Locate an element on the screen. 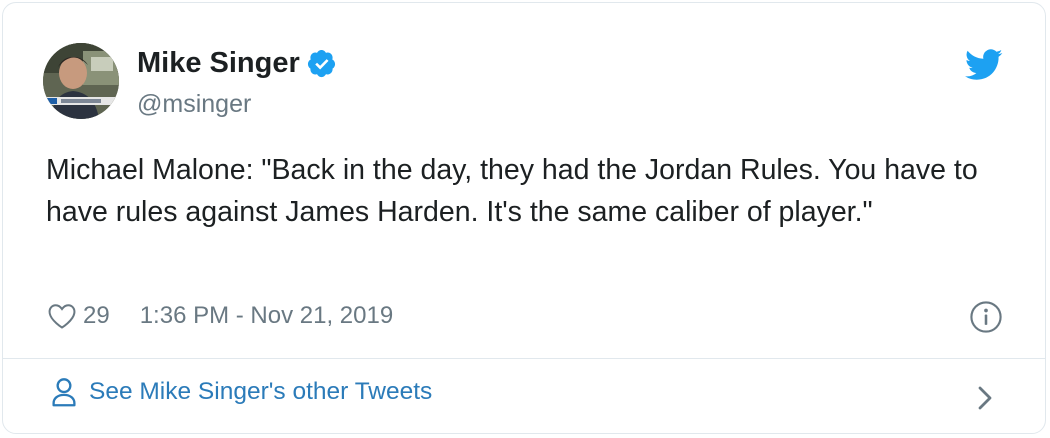 The image size is (1050, 438). divider is located at coordinates (524, 358).